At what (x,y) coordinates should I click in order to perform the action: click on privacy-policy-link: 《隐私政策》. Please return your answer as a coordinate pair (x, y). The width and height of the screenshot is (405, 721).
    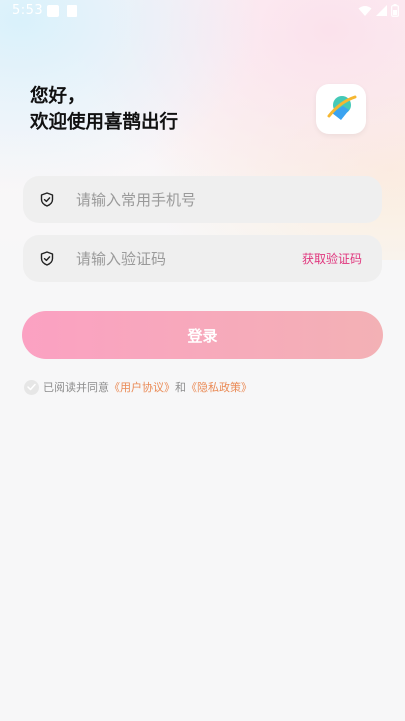
    Looking at the image, I should click on (219, 387).